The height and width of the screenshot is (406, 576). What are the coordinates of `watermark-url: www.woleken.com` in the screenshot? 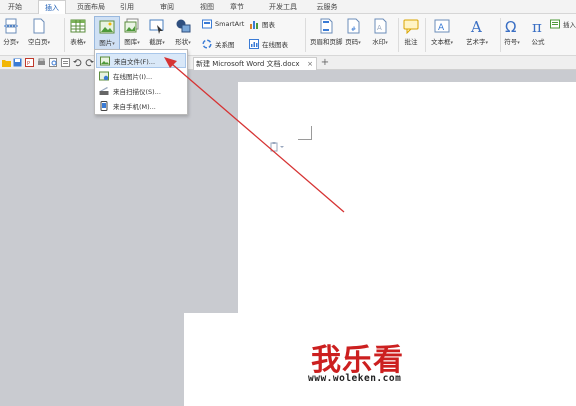 It's located at (355, 378).